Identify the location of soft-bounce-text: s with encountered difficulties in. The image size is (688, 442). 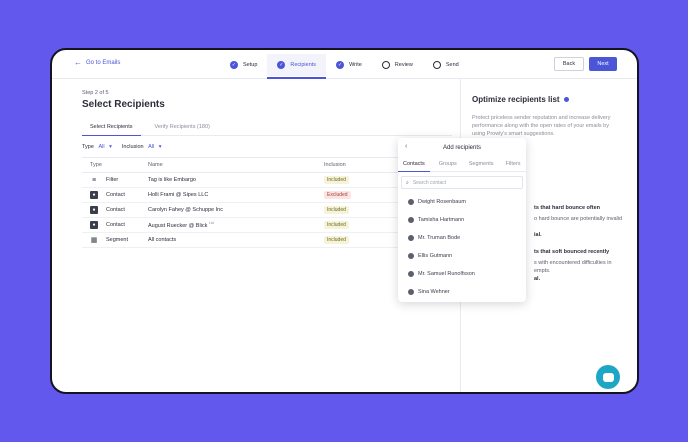
(573, 263).